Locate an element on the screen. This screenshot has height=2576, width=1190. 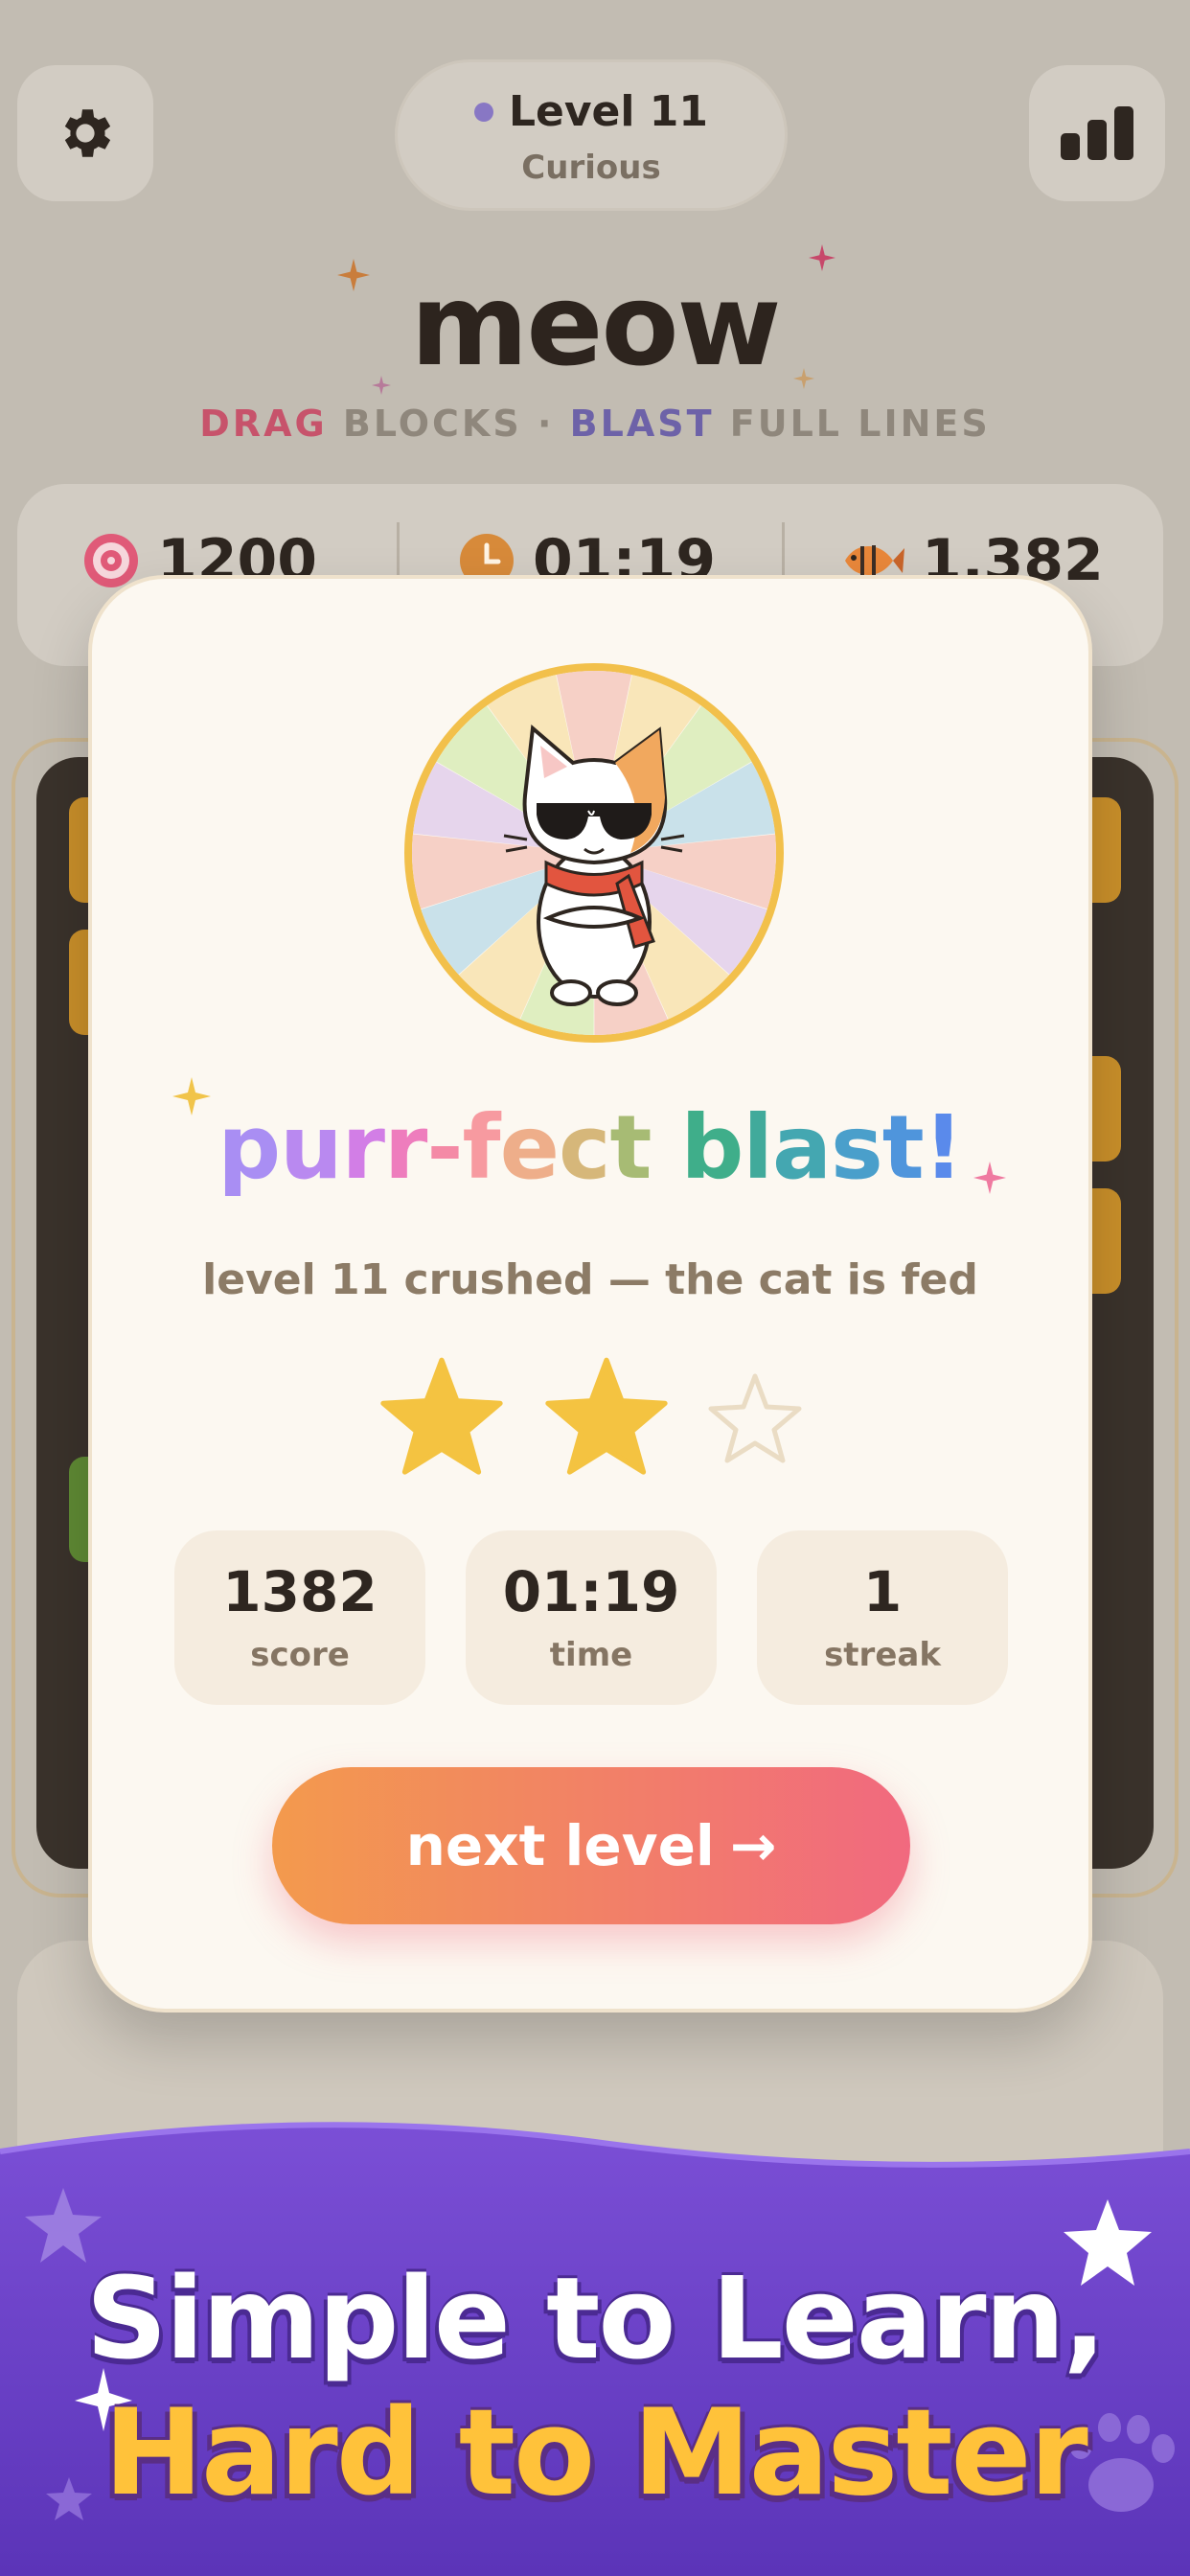
headline-letter: e is located at coordinates (529, 1147).